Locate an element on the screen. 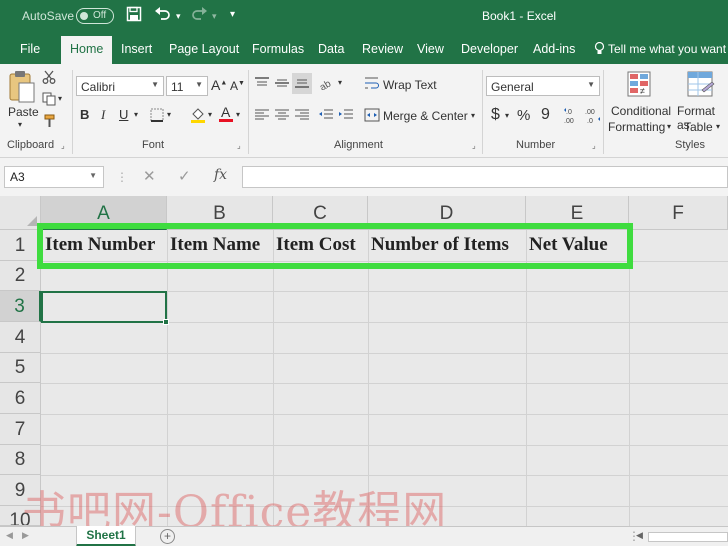  tab-data: Data is located at coordinates (331, 49).